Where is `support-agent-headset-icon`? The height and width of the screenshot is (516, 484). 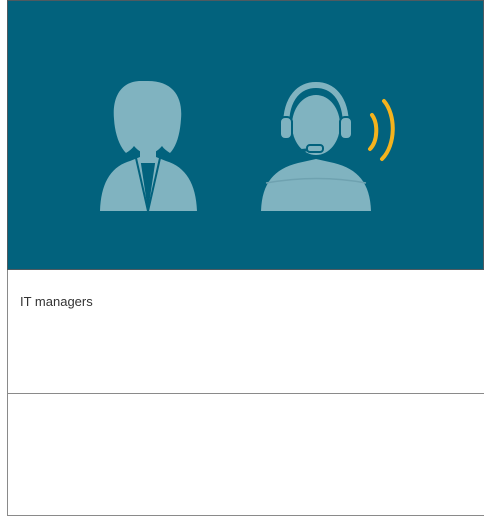 support-agent-headset-icon is located at coordinates (316, 146).